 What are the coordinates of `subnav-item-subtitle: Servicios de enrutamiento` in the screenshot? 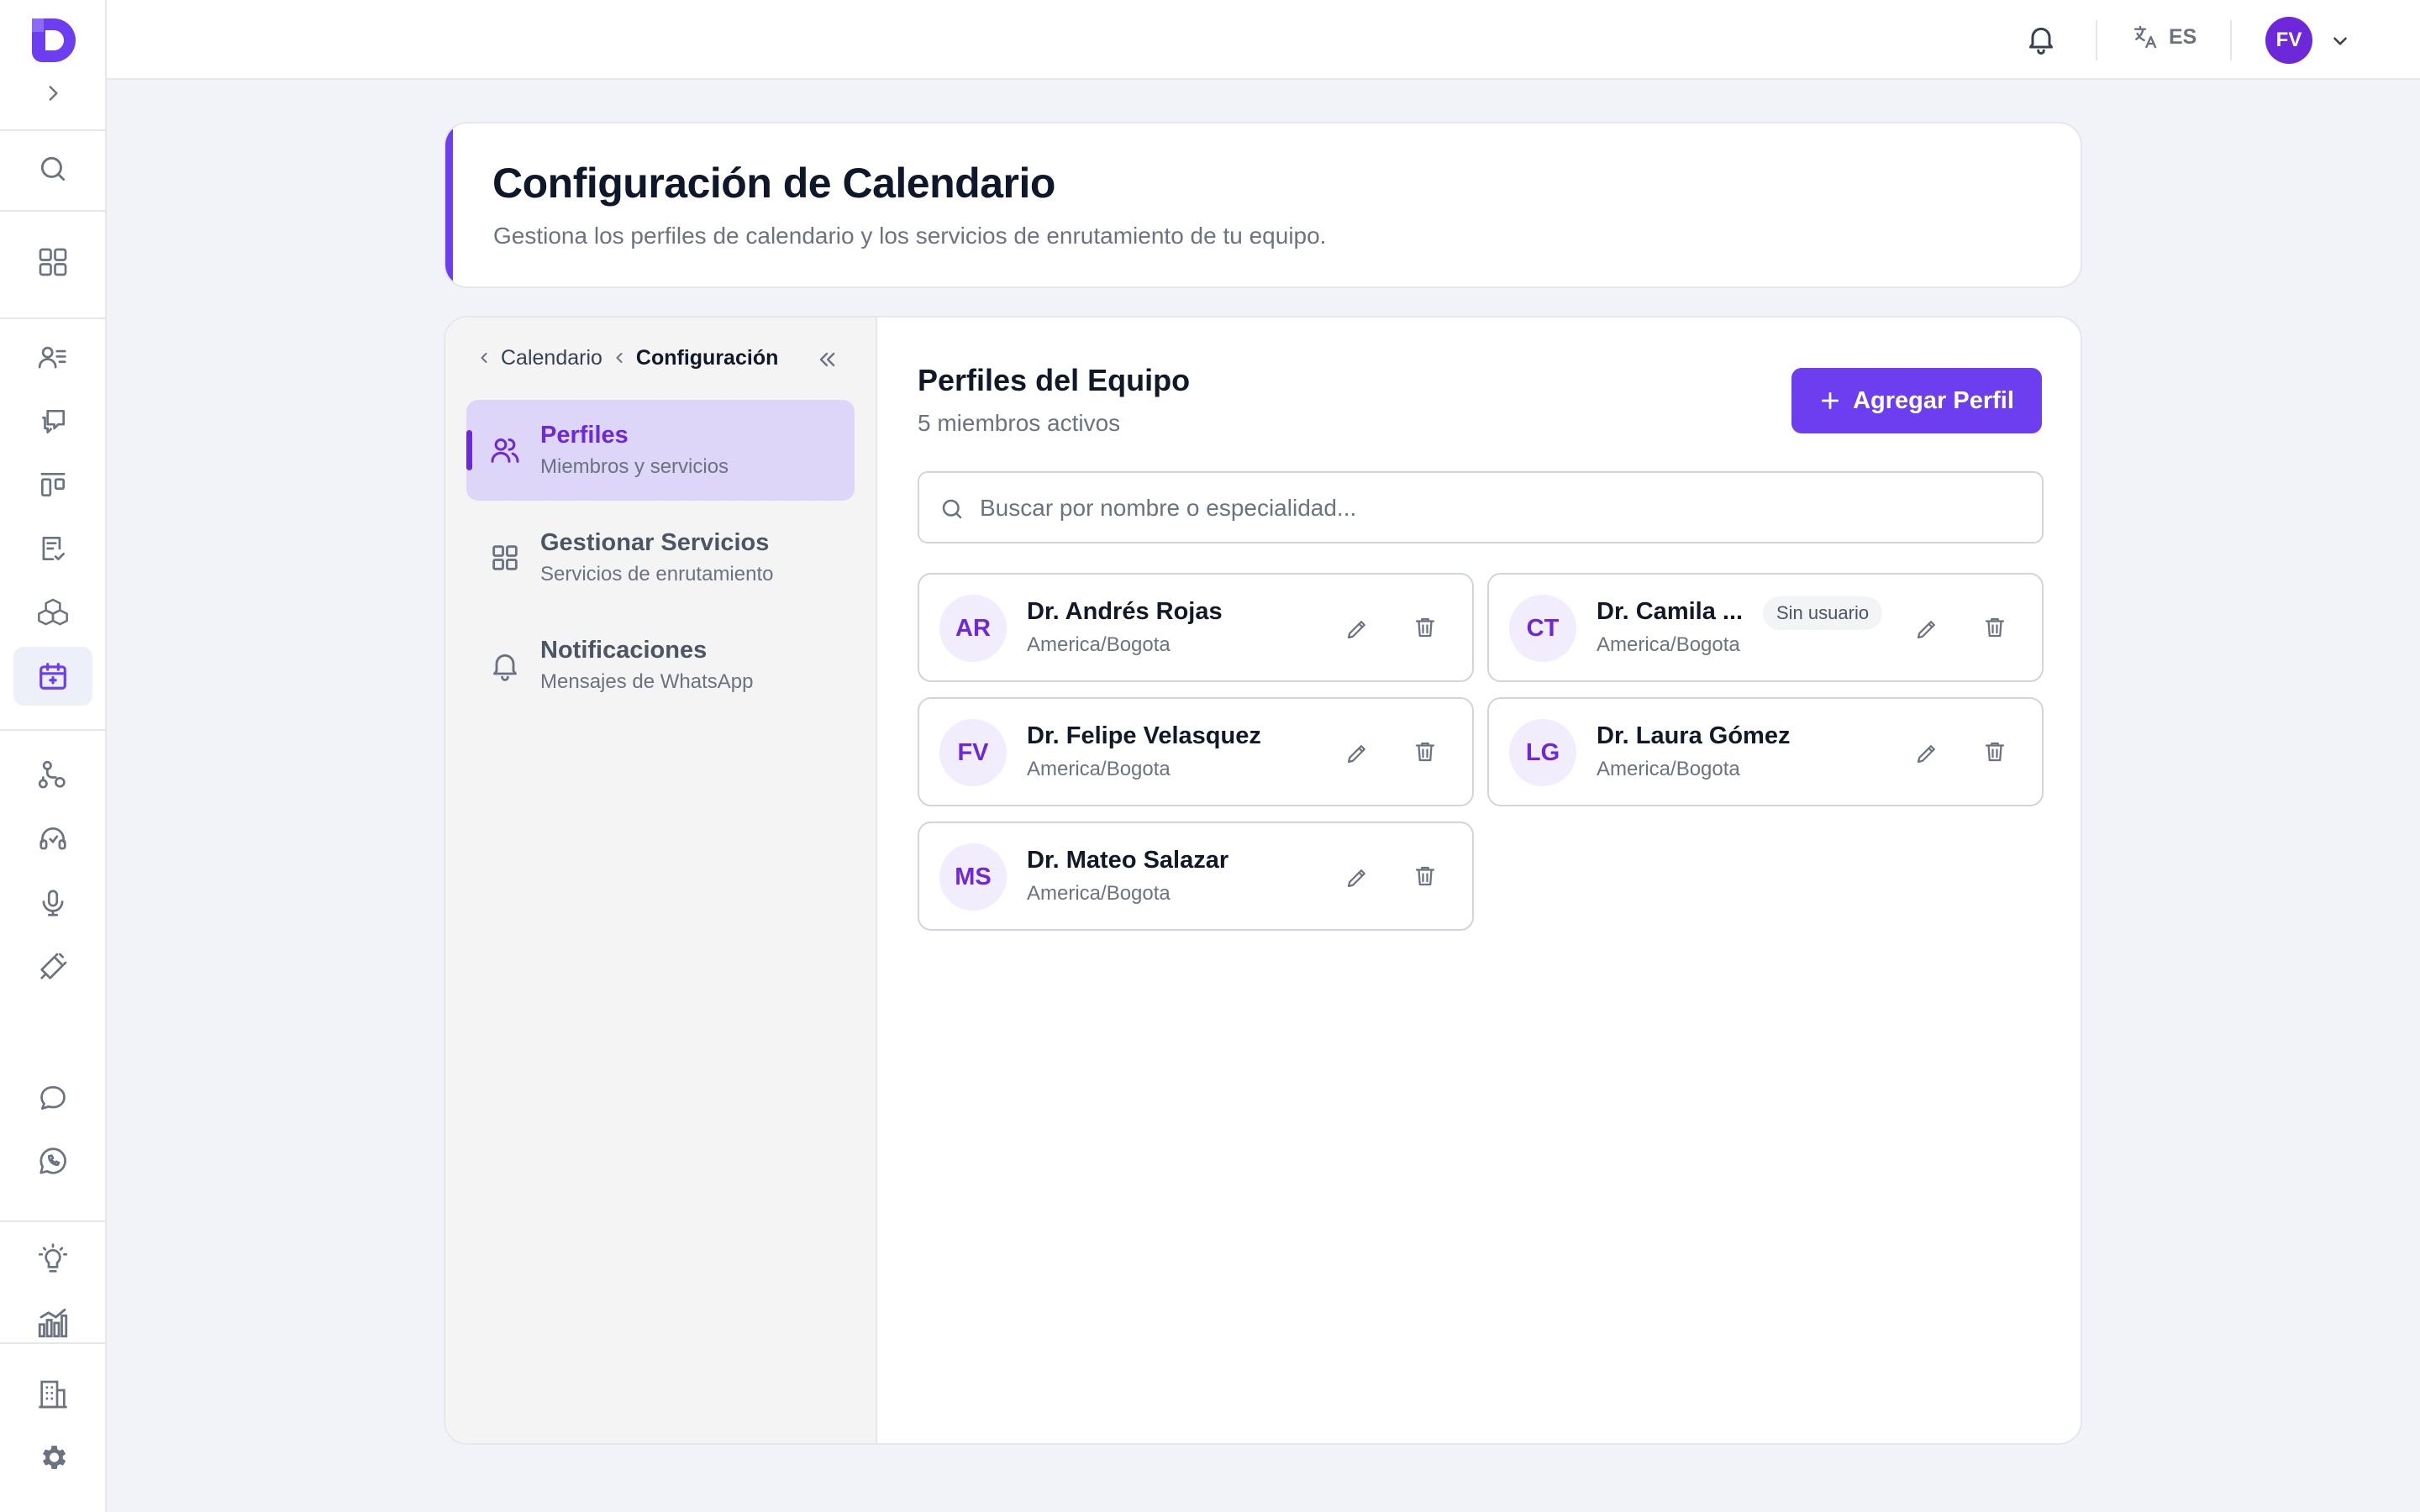 It's located at (657, 574).